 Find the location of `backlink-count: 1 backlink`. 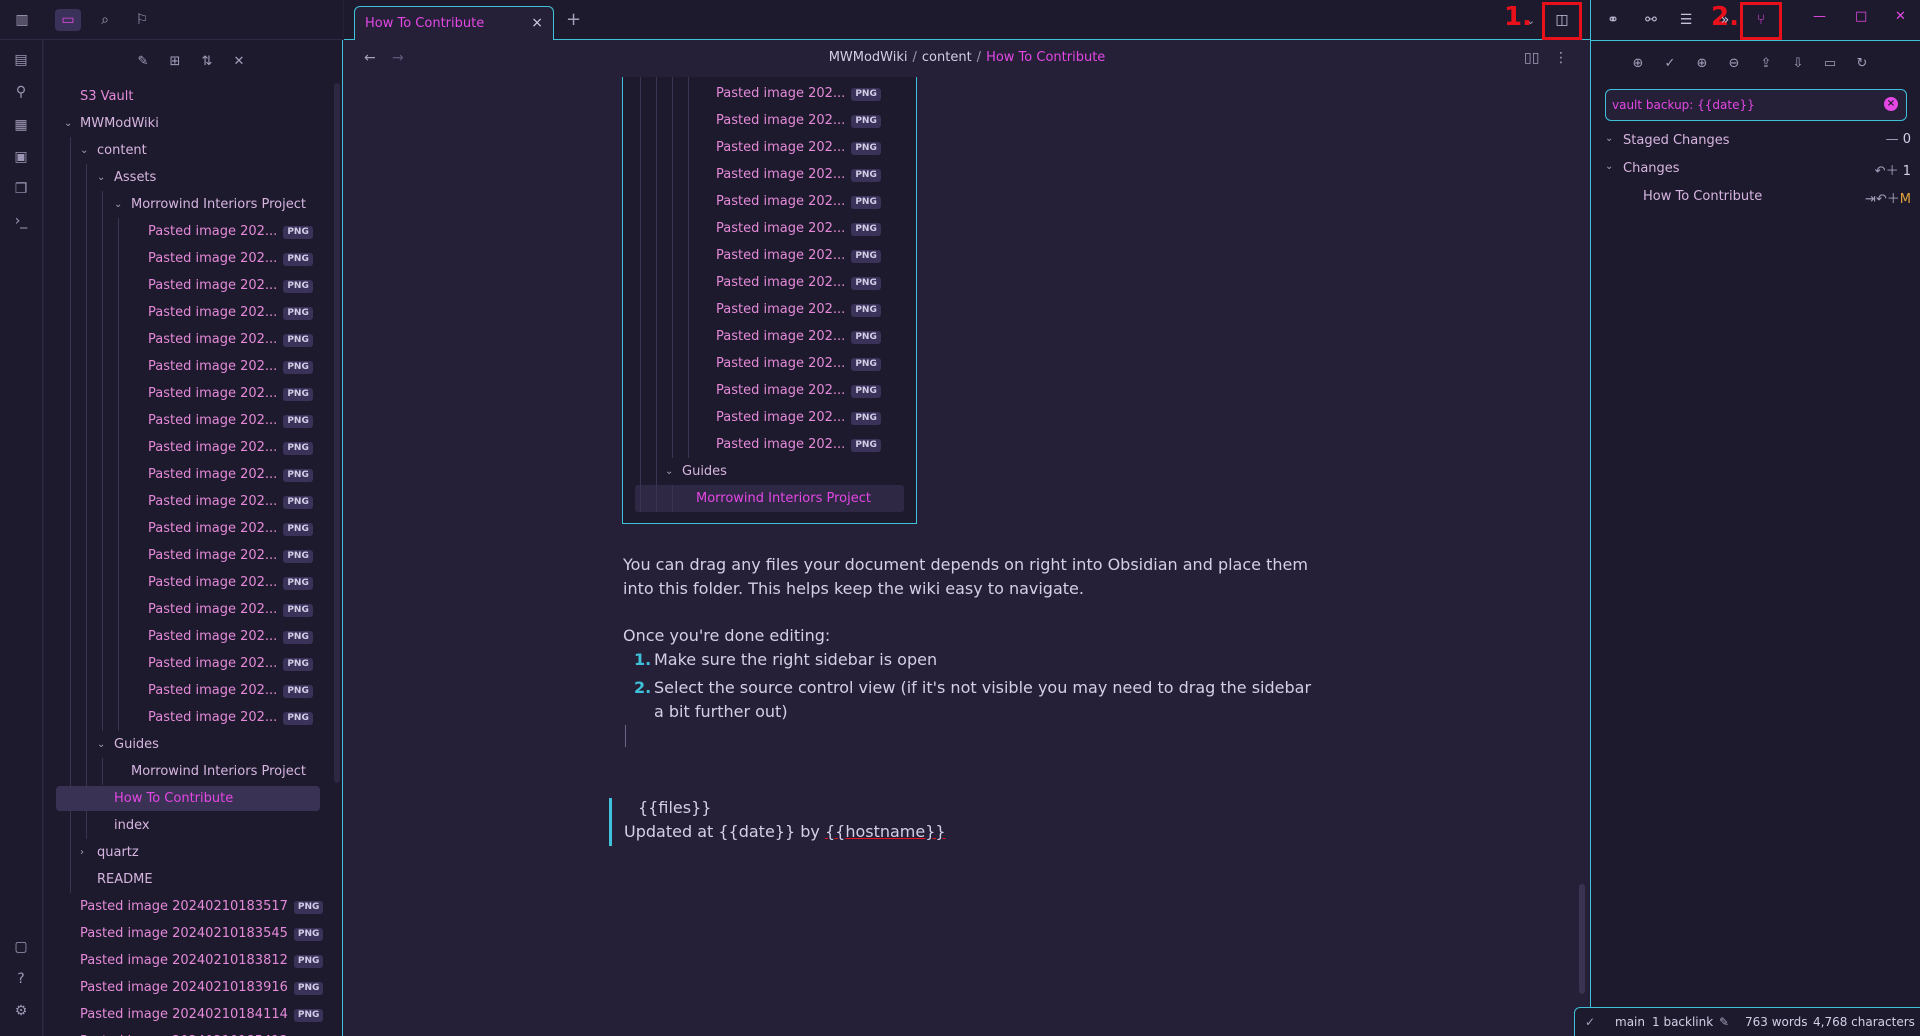

backlink-count: 1 backlink is located at coordinates (1682, 1022).